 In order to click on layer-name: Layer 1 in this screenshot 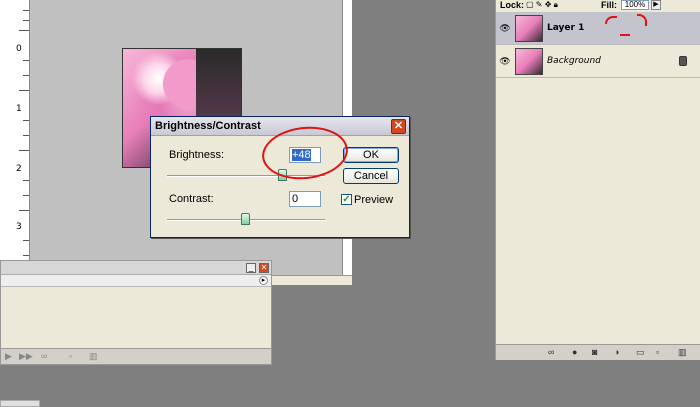, I will do `click(566, 28)`.